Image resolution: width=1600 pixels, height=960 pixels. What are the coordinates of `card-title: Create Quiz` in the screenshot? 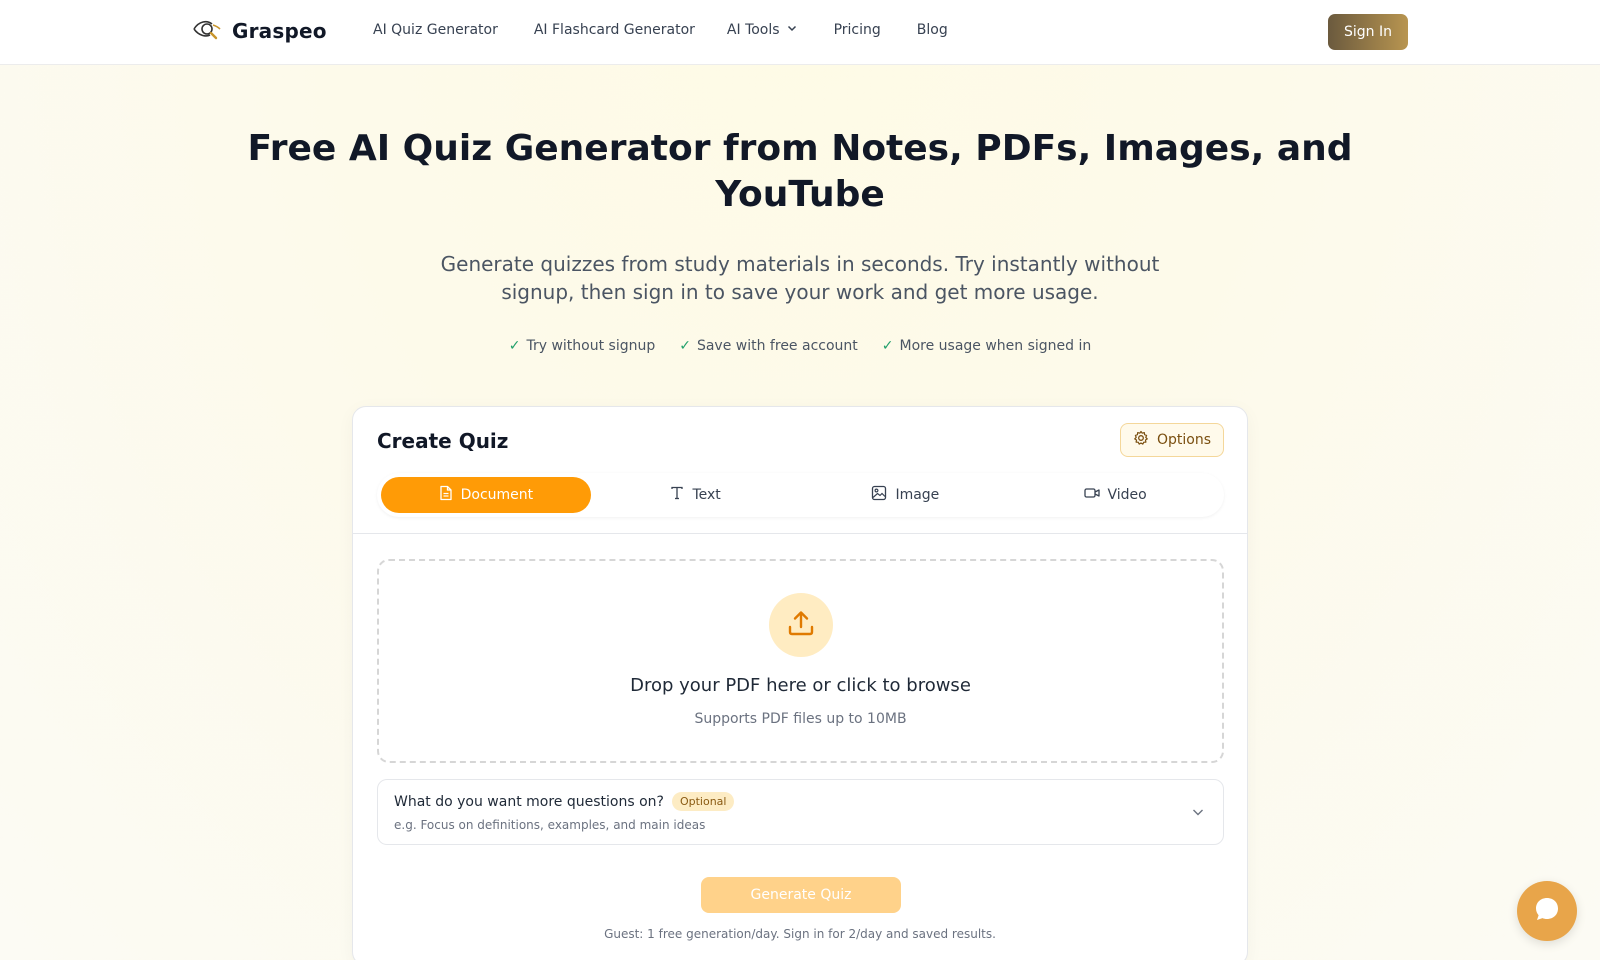 It's located at (443, 441).